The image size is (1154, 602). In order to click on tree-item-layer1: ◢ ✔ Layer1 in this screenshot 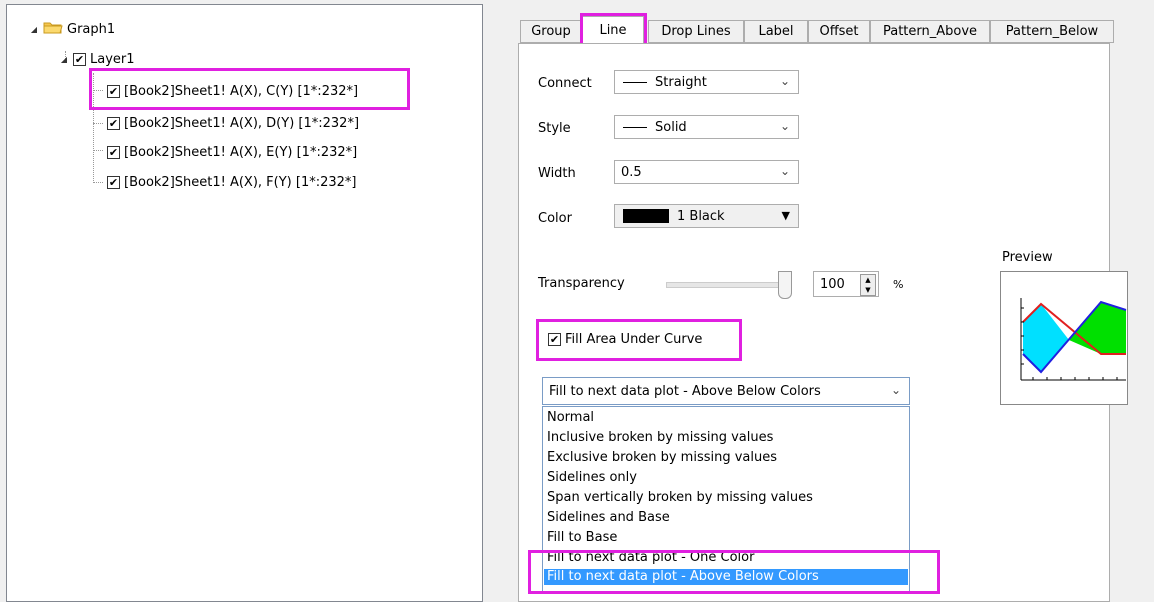, I will do `click(97, 59)`.